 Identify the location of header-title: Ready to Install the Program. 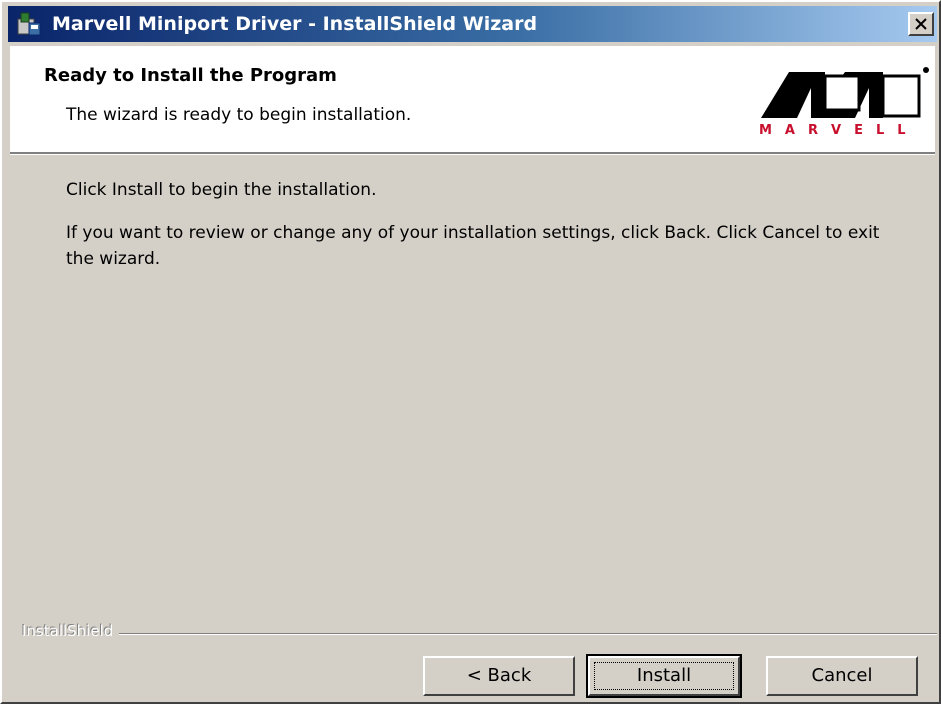
(190, 75).